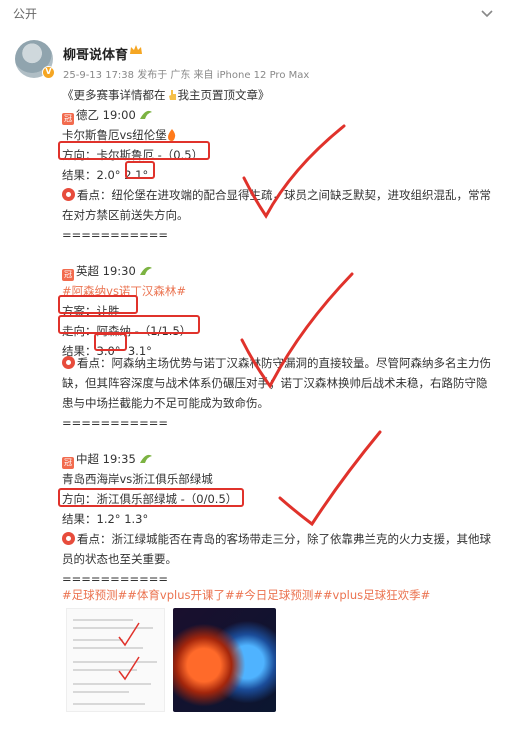 The image size is (509, 736). Describe the element at coordinates (151, 497) in the screenshot. I see `highlight-box-match3-direction` at that location.